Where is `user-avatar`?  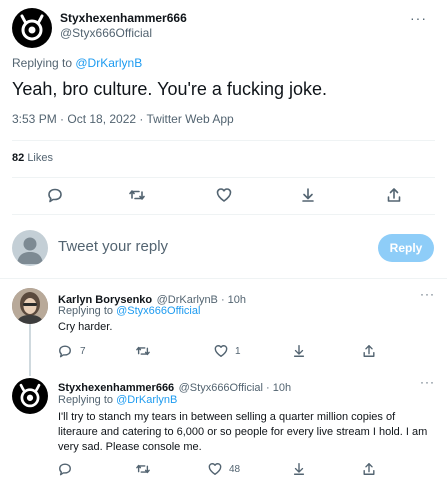 user-avatar is located at coordinates (30, 248).